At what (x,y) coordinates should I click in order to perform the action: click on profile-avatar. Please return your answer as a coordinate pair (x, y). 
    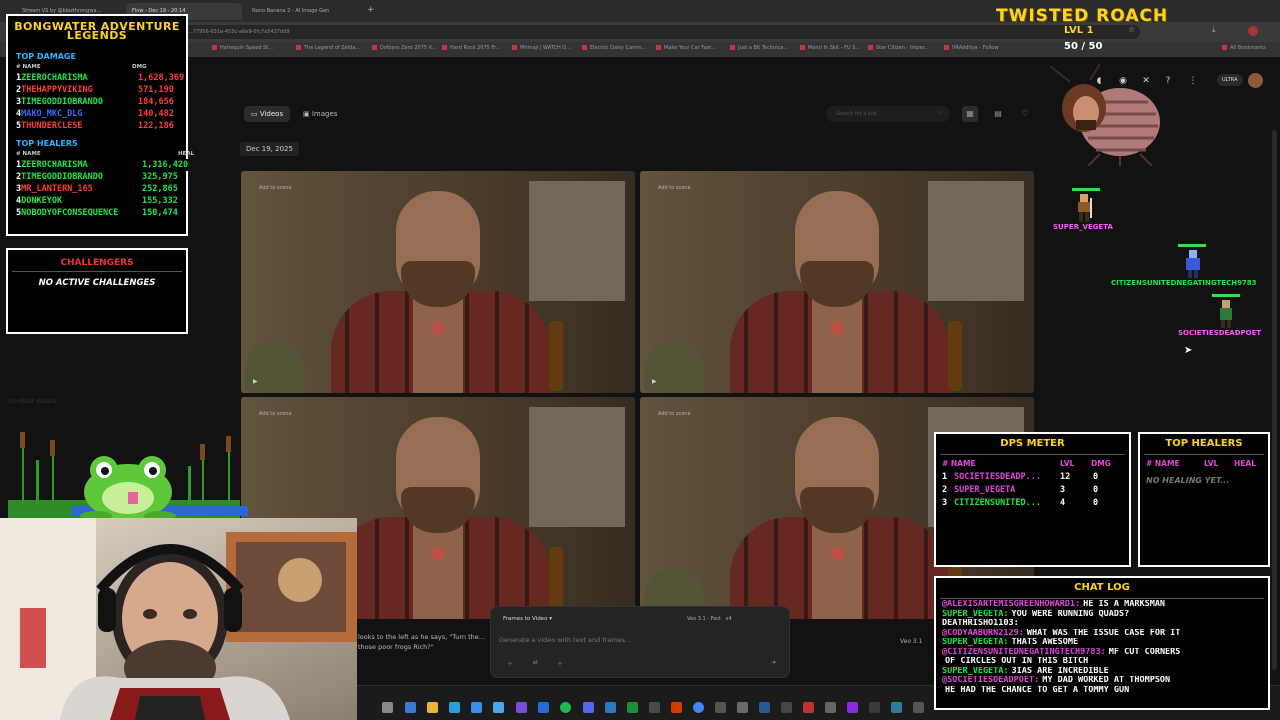
    Looking at the image, I should click on (1253, 31).